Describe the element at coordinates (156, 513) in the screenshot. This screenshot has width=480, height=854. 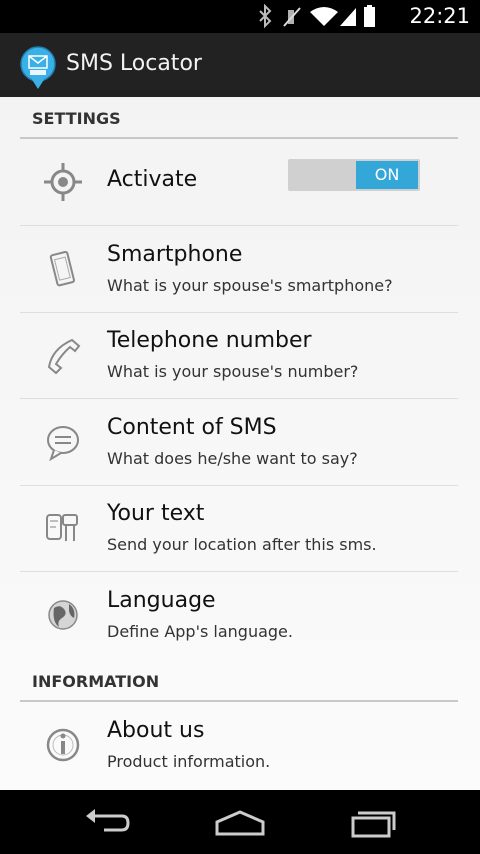
I see `setting-title: Your text` at that location.